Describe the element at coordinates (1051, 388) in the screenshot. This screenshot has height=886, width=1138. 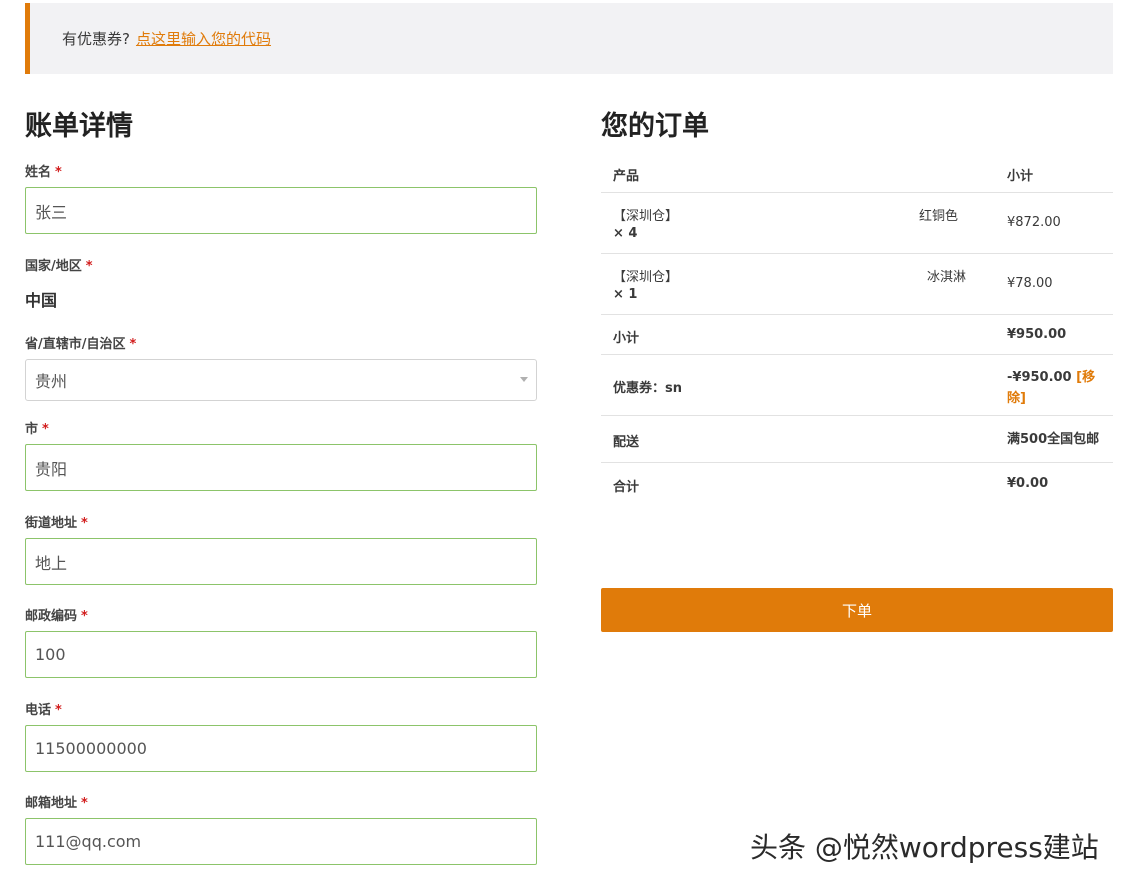
I see `coupon-value: -¥950.00 [移除]` at that location.